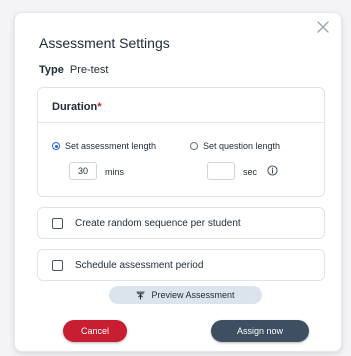 The image size is (351, 356). I want to click on radio-assessment-length: Set assessment length, so click(104, 146).